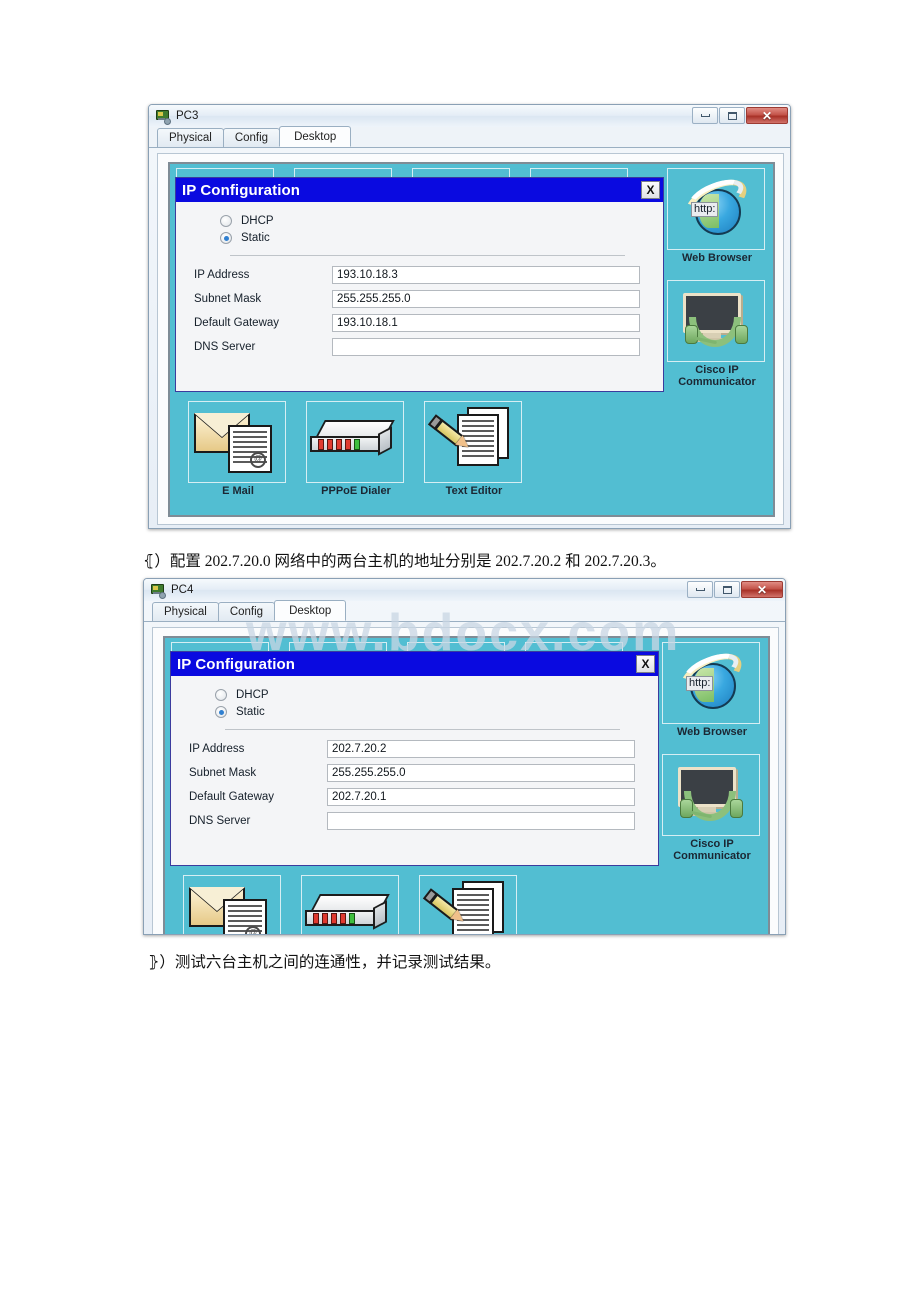 The image size is (920, 1302). What do you see at coordinates (257, 221) in the screenshot?
I see `dhcp-label: DHCP` at bounding box center [257, 221].